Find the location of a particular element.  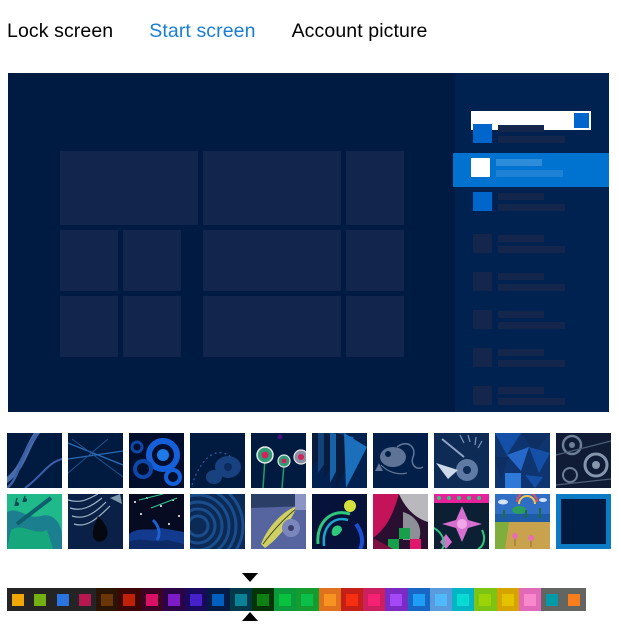

background-thumbnail-bg-fan is located at coordinates (339, 460).